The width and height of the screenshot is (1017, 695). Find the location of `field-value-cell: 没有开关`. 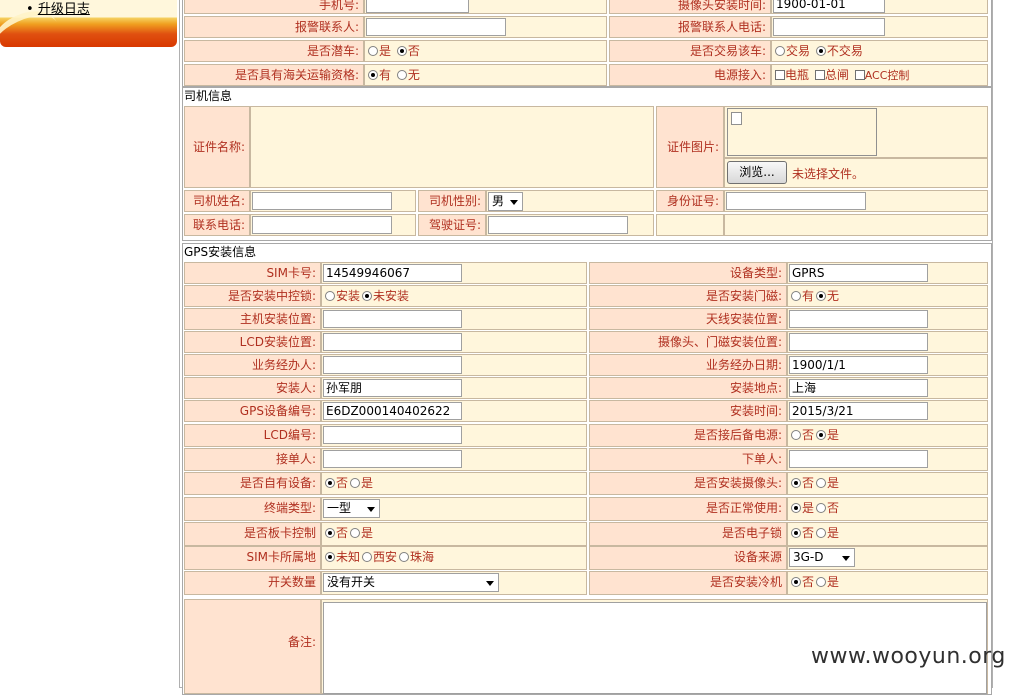

field-value-cell: 没有开关 is located at coordinates (454, 583).